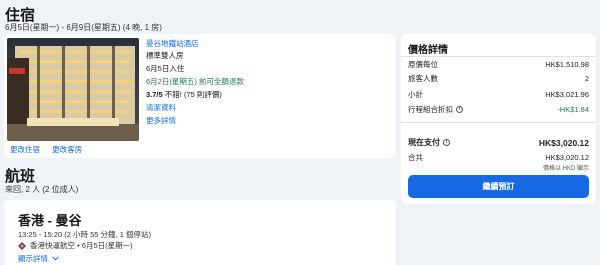 Image resolution: width=600 pixels, height=265 pixels. Describe the element at coordinates (498, 142) in the screenshot. I see `pay-now-row: 現在支付 i HK$3,020.12` at that location.